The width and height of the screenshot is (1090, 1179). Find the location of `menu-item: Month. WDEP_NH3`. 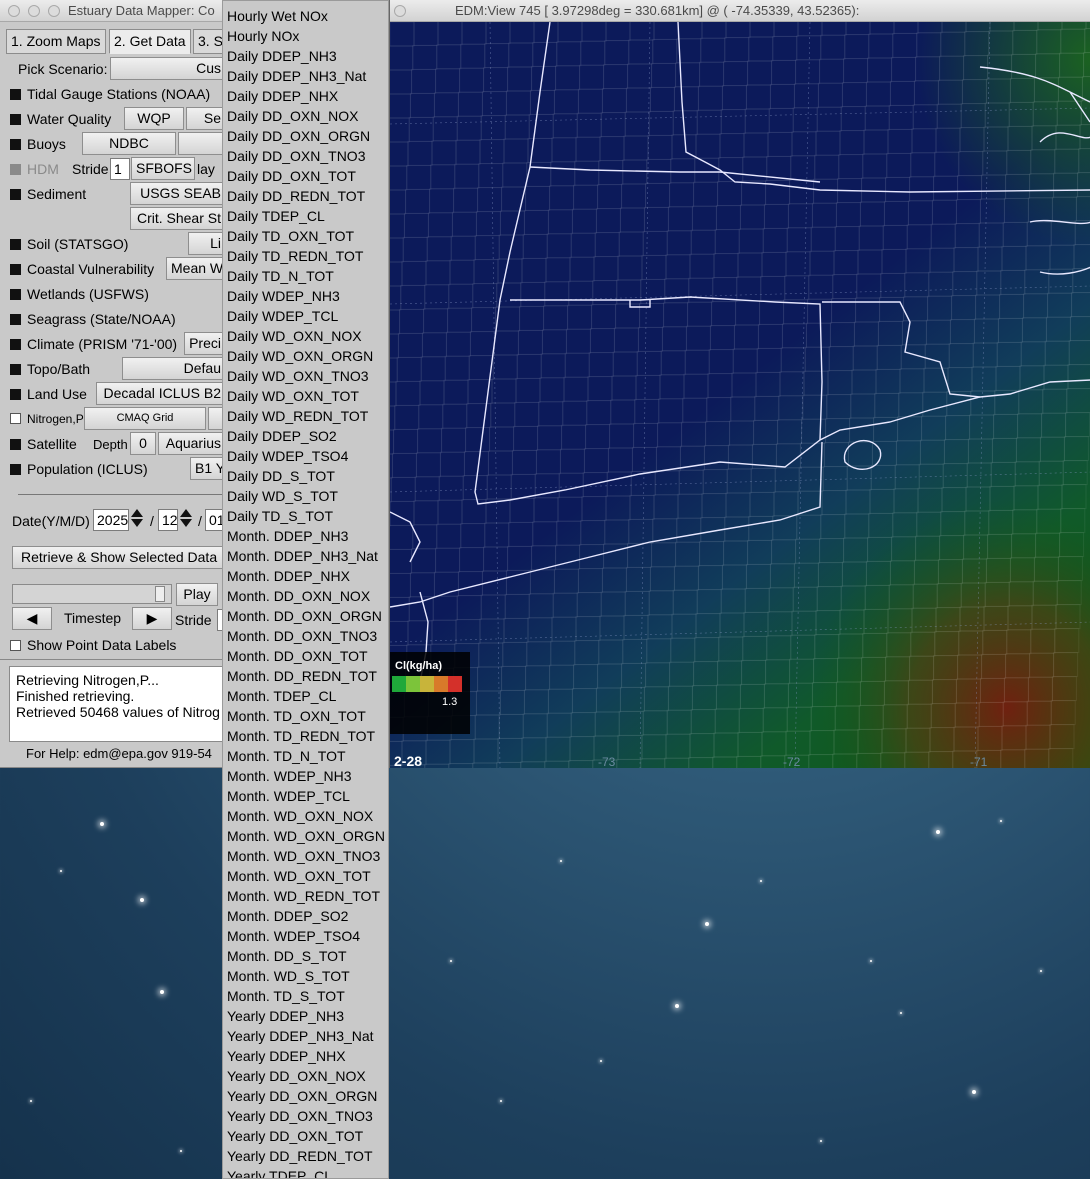

menu-item: Month. WDEP_NH3 is located at coordinates (289, 776).